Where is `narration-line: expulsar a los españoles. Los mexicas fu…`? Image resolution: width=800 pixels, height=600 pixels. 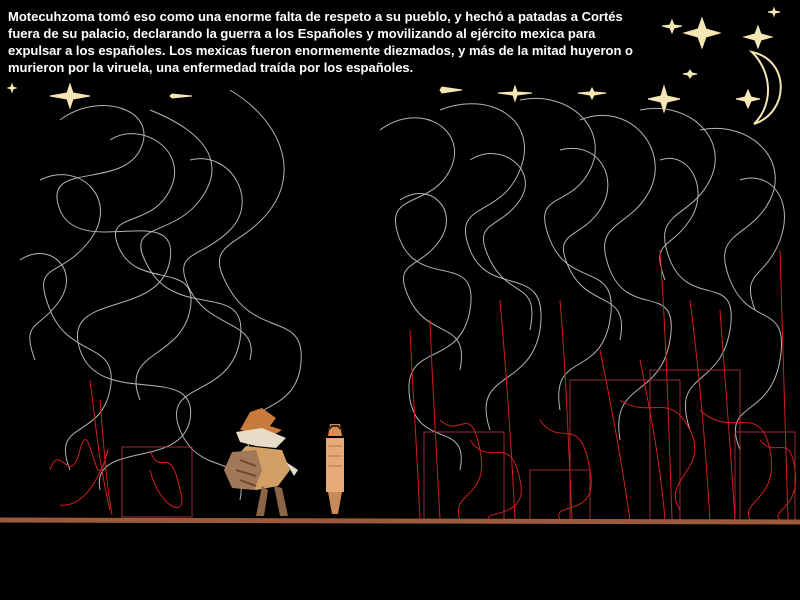
narration-line: expulsar a los españoles. Los mexicas fu… is located at coordinates (320, 50).